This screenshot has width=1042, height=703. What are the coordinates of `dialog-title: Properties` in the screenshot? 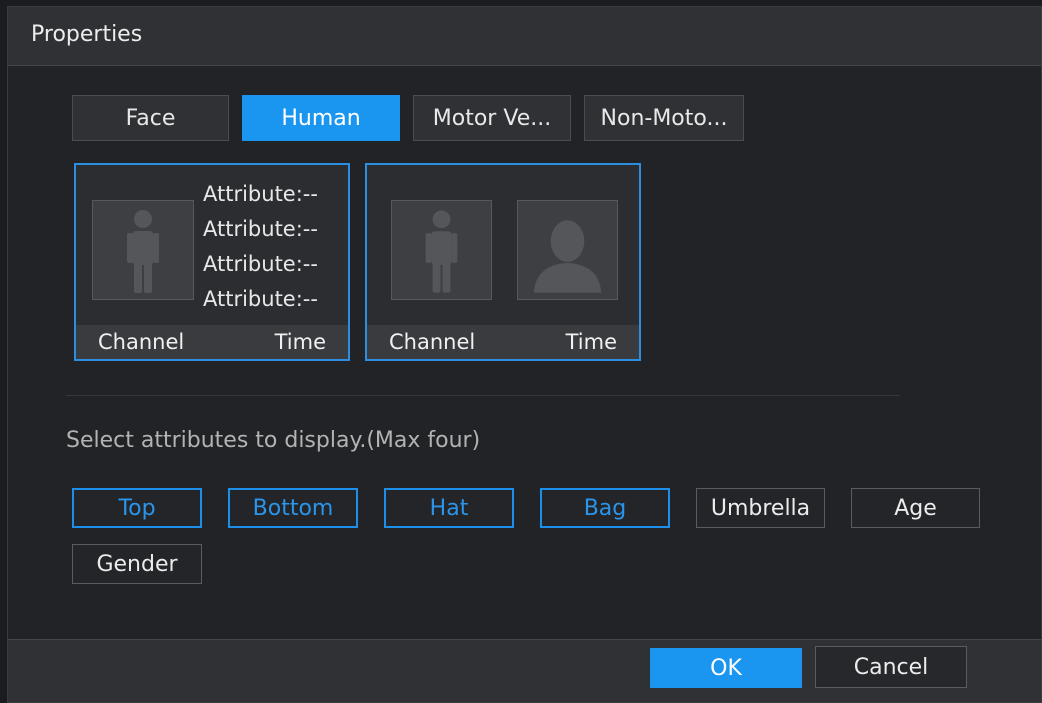 It's located at (87, 34).